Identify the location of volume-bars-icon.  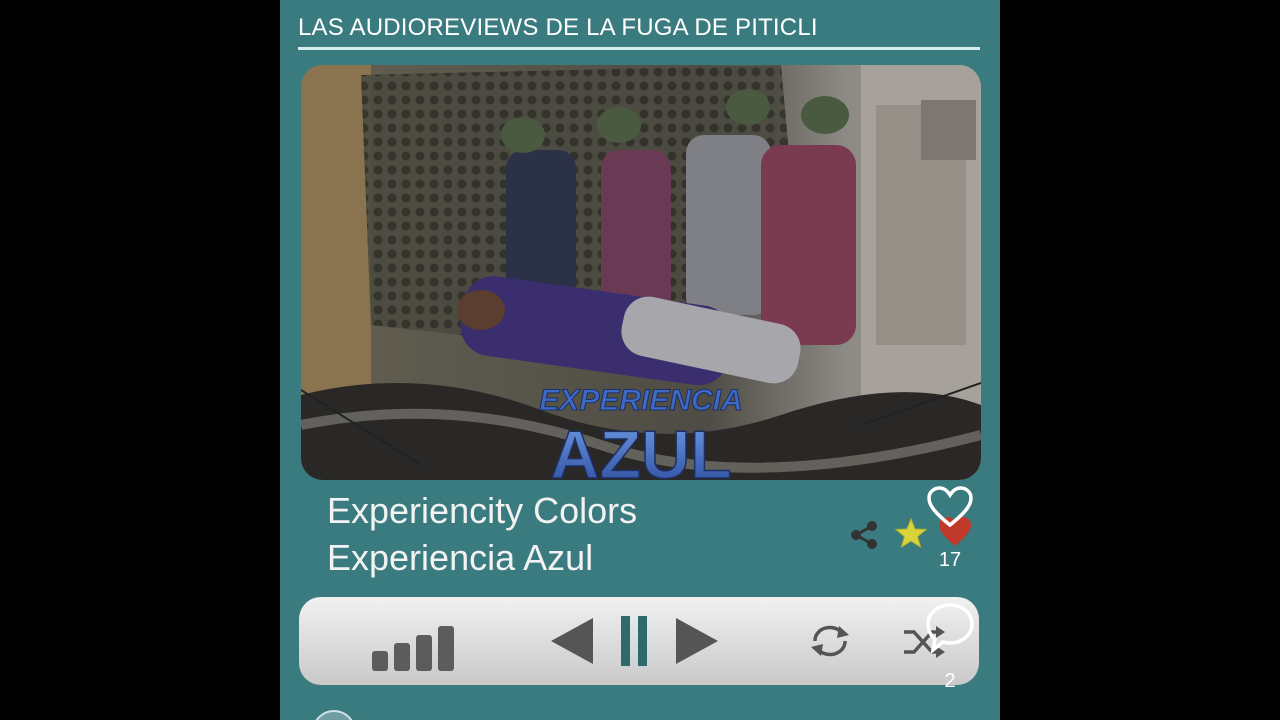
(415, 651).